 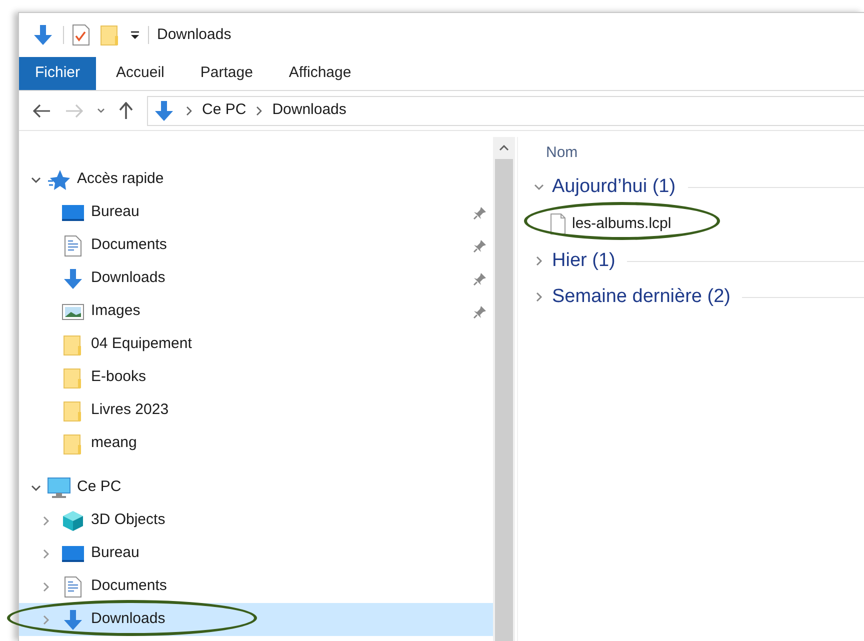 I want to click on nav-item: Accès rapide, so click(x=256, y=179).